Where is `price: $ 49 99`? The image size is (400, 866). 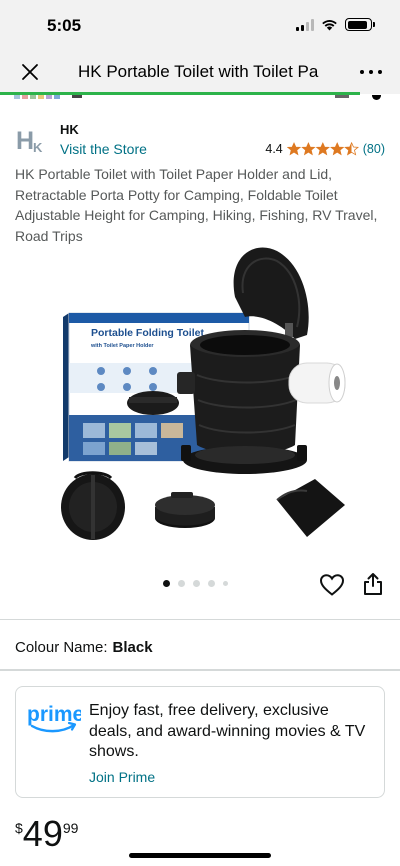
price: $ 49 99 is located at coordinates (46, 834).